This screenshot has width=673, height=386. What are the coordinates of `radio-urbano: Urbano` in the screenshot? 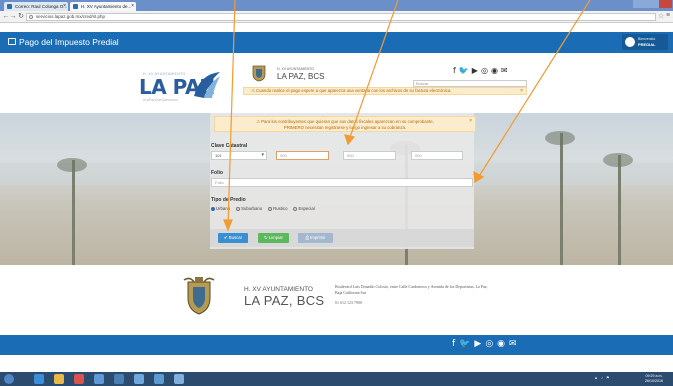 It's located at (220, 208).